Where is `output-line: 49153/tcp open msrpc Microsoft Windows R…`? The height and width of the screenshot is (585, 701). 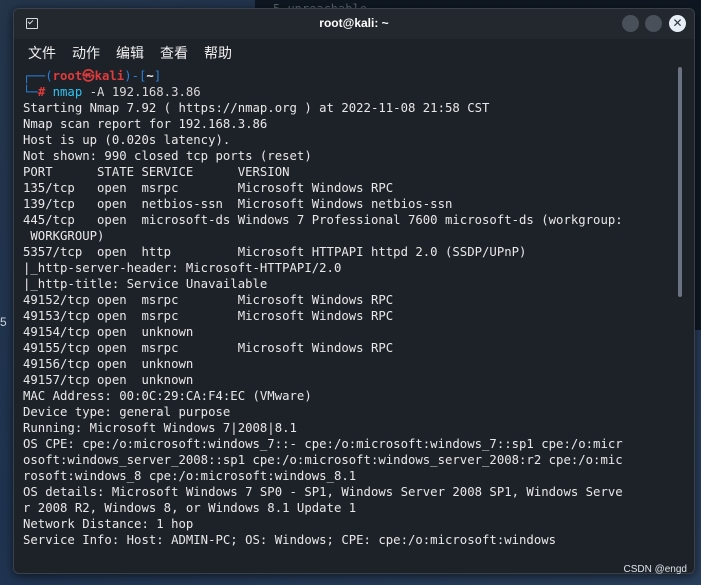 output-line: 49153/tcp open msrpc Microsoft Windows R… is located at coordinates (208, 316).